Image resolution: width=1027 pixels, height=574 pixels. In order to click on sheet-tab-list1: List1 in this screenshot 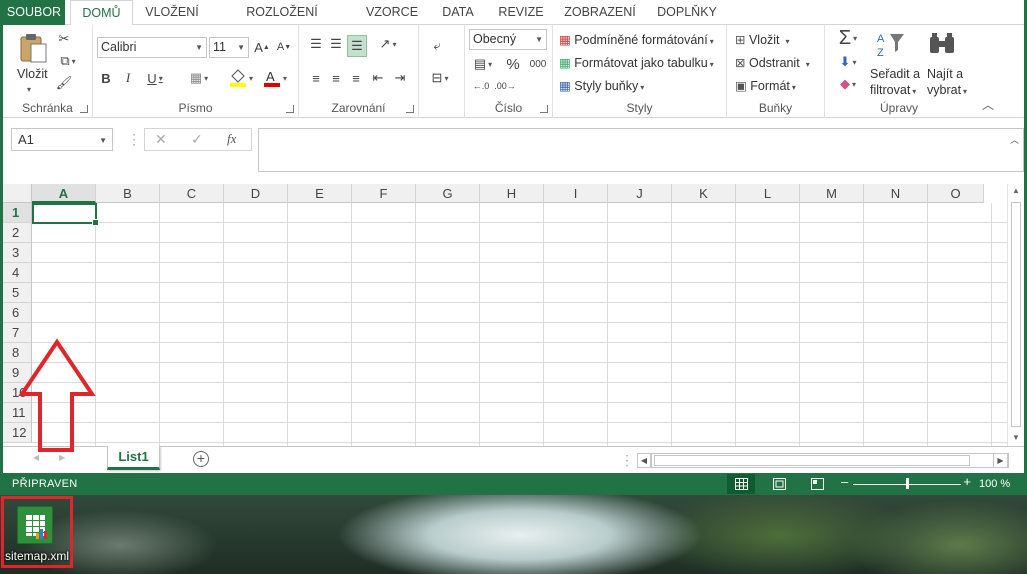, I will do `click(133, 458)`.